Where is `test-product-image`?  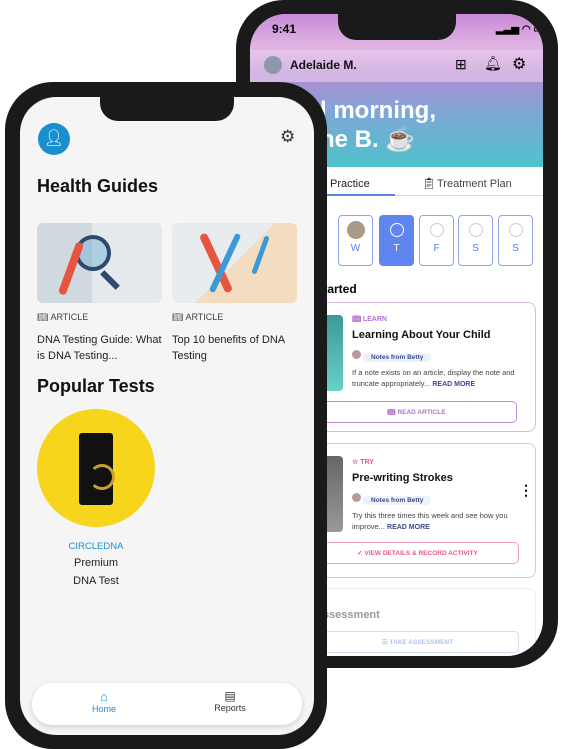
test-product-image is located at coordinates (96, 468).